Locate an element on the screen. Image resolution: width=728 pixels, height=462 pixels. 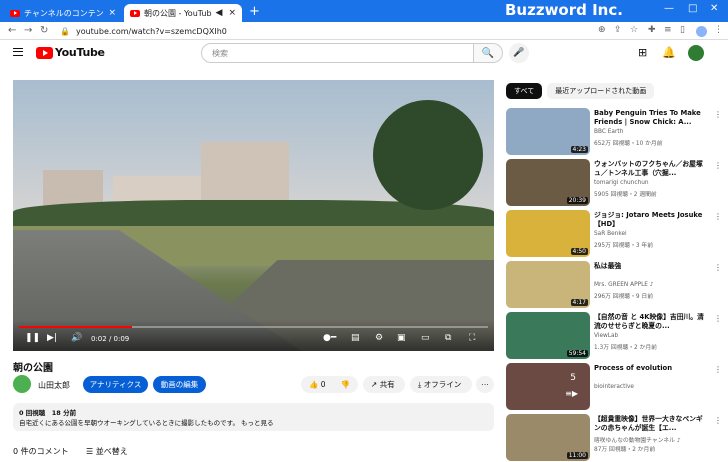
offline-label: オフライン is located at coordinates (442, 384).